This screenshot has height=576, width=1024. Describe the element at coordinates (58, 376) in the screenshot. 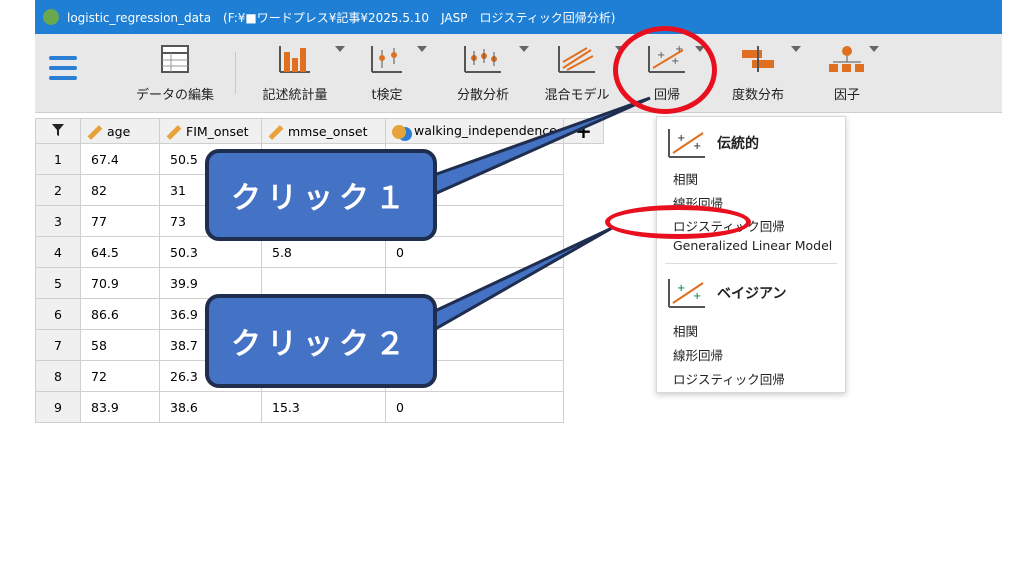

I see `row-number: 8` at that location.